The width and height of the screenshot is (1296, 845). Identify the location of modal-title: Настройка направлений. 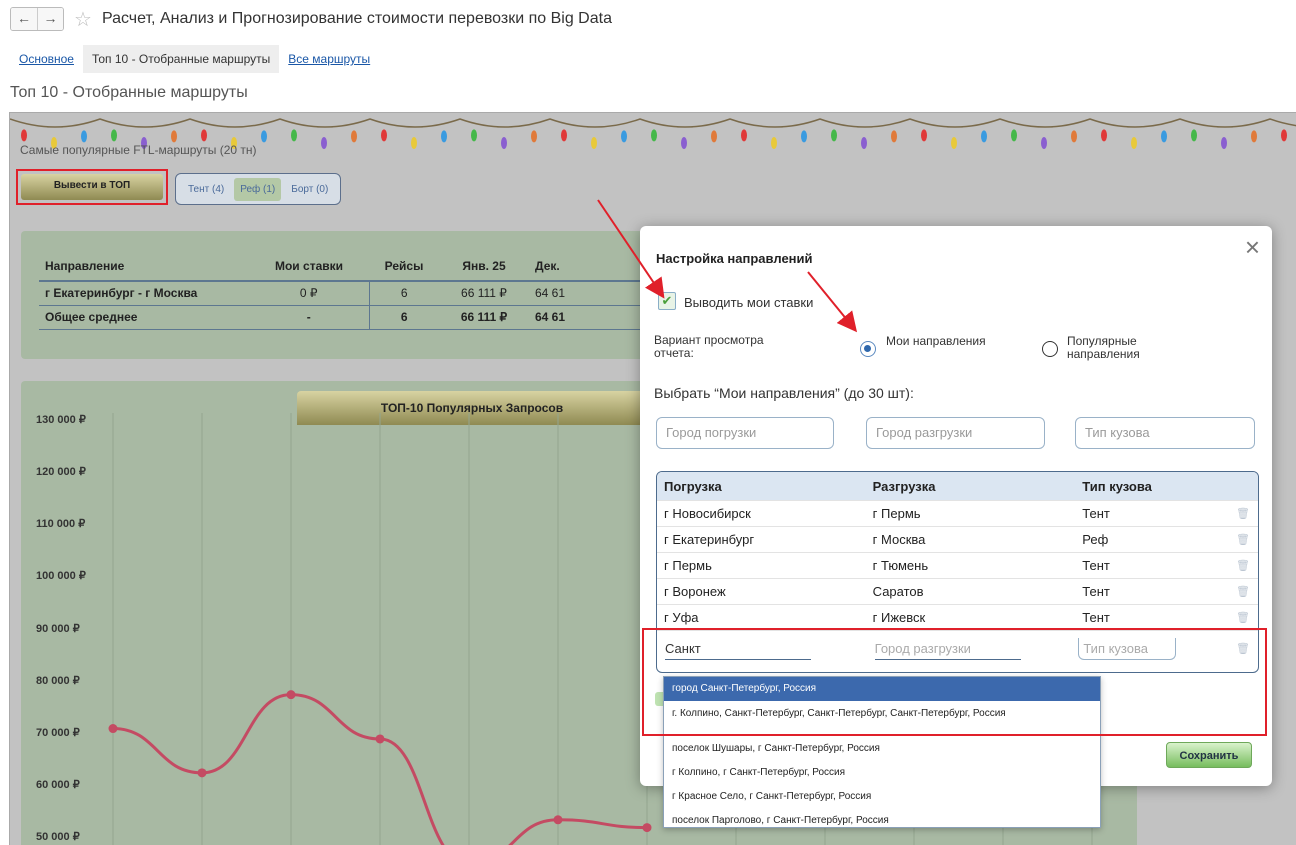
(734, 258).